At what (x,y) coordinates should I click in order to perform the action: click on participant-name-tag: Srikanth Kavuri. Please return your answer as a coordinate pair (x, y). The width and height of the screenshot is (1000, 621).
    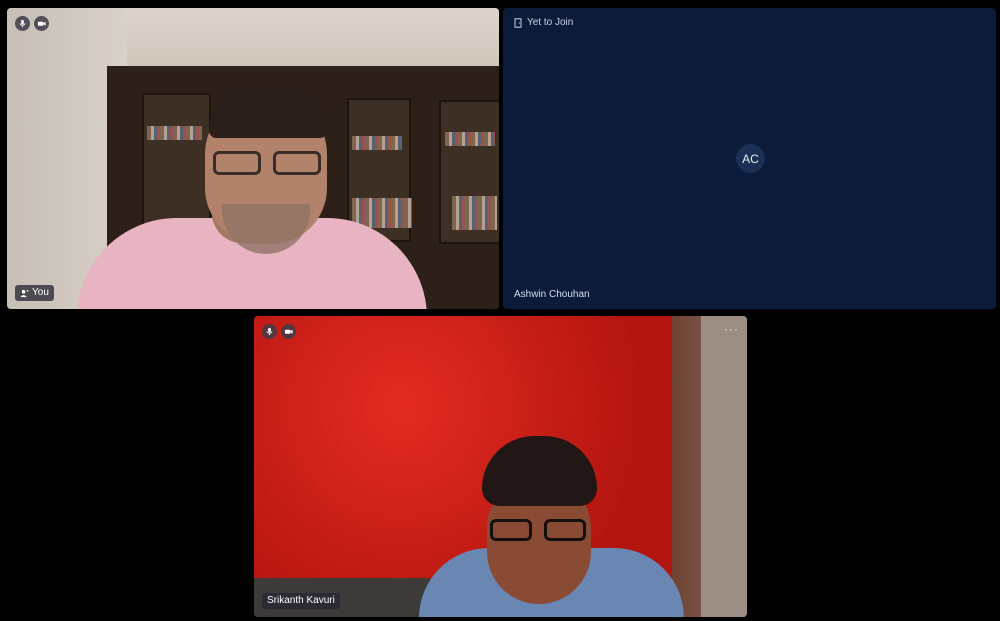
    Looking at the image, I should click on (301, 601).